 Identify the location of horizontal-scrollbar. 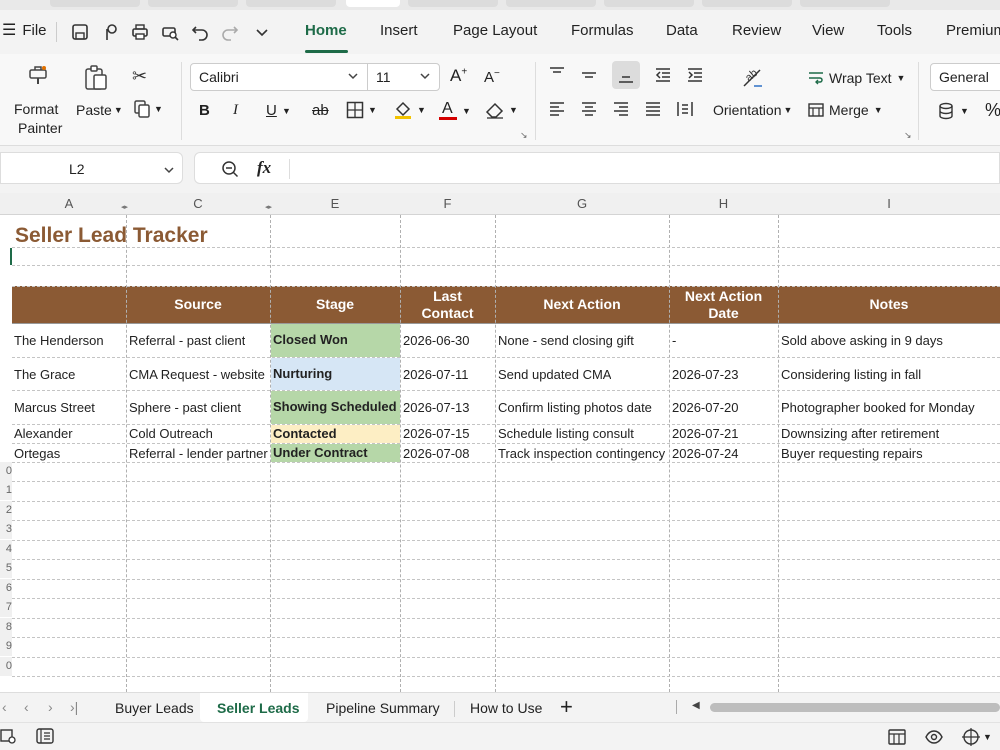
(855, 707).